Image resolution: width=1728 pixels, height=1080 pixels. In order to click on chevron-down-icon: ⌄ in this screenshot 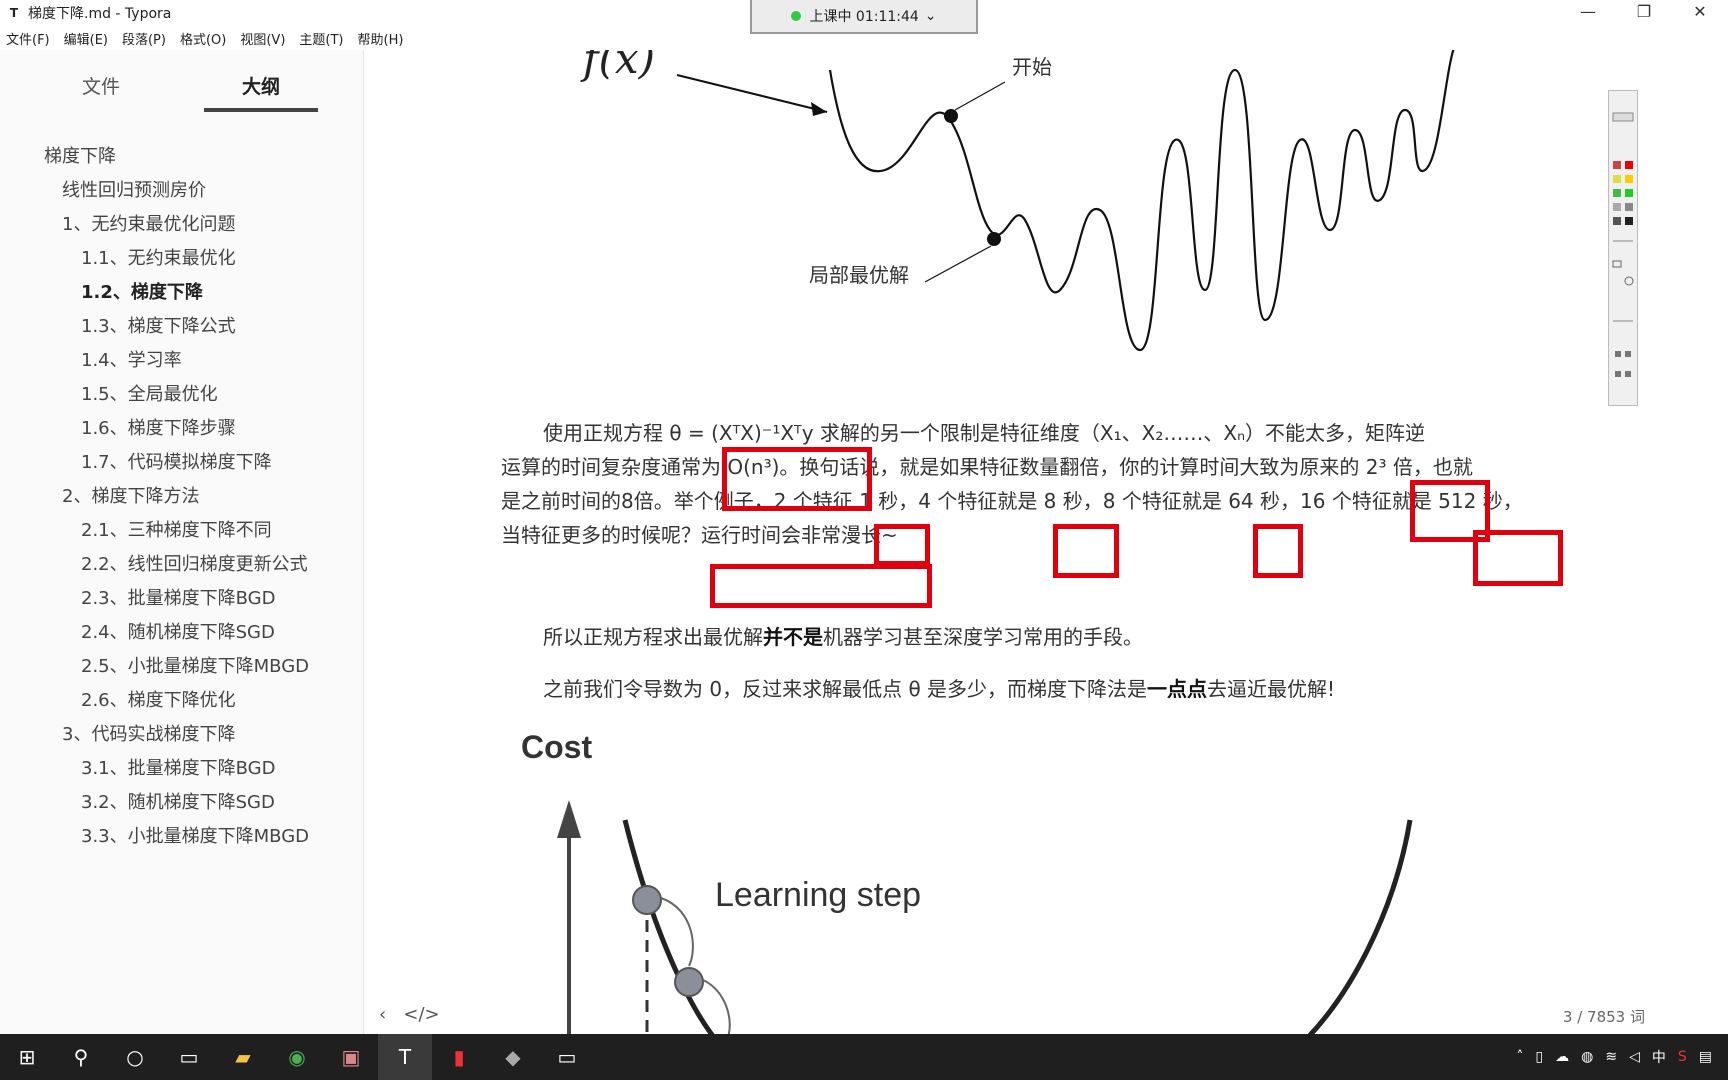, I will do `click(931, 16)`.